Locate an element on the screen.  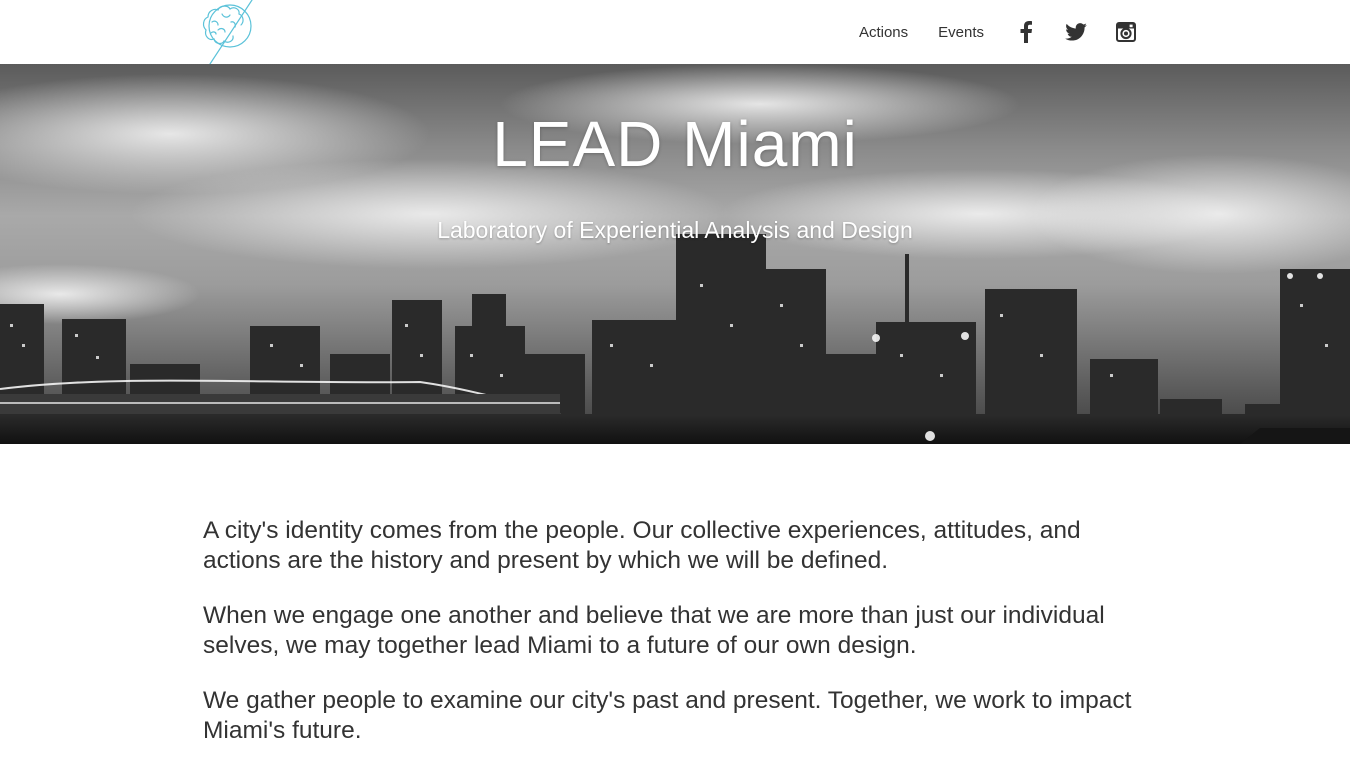
page-title: LEAD Miami is located at coordinates (675, 144).